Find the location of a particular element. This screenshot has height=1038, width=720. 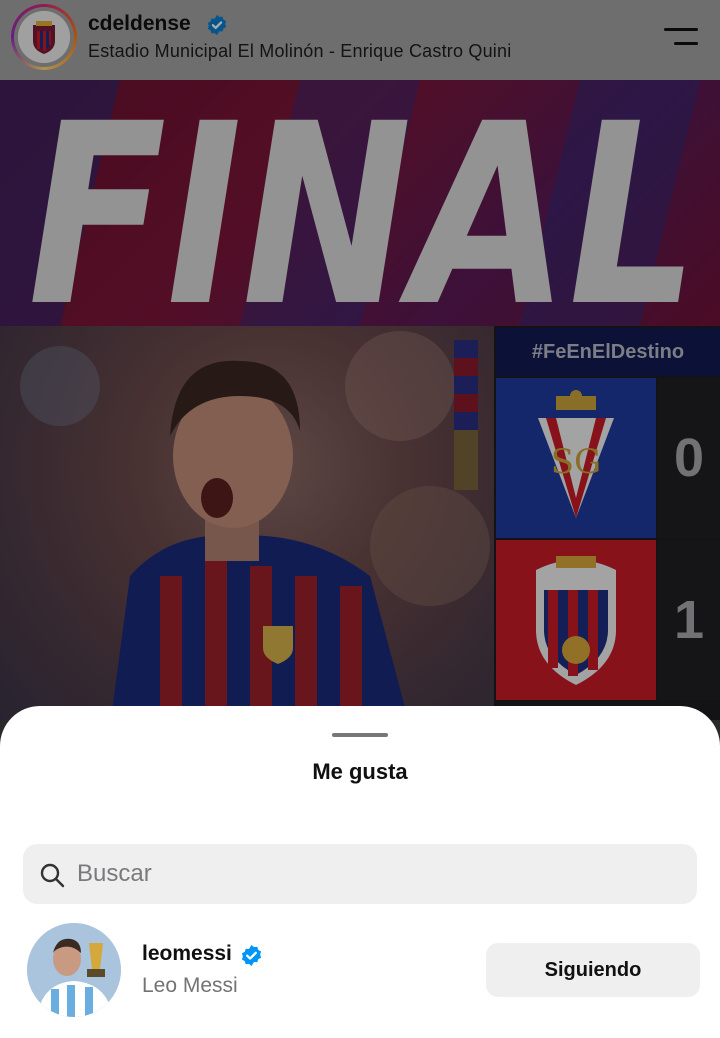

search-input is located at coordinates (377, 874).